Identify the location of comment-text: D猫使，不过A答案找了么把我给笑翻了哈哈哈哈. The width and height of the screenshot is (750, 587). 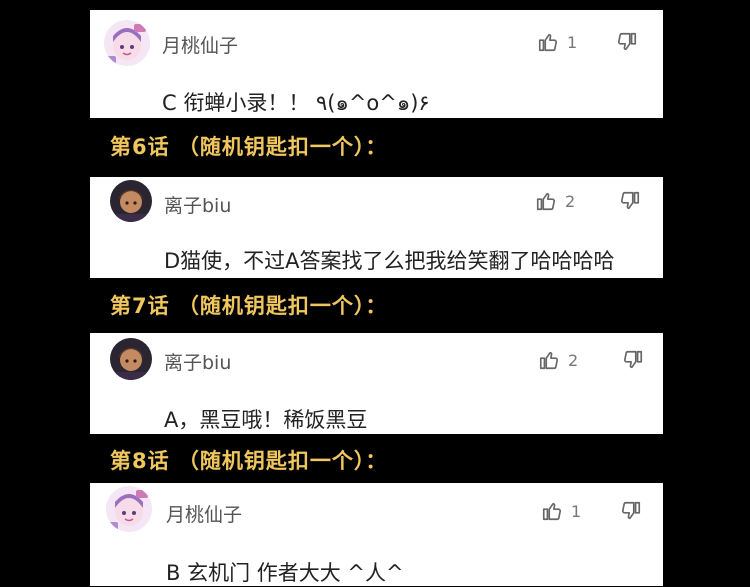
(389, 261).